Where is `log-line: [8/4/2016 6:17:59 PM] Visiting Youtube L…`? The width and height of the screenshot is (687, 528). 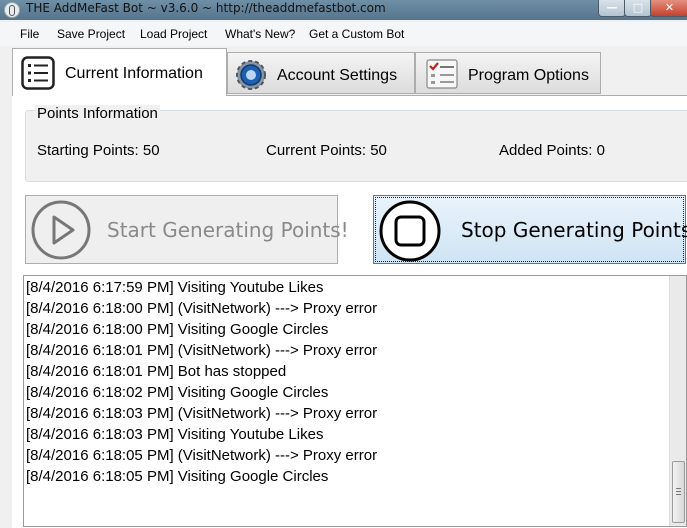 log-line: [8/4/2016 6:17:59 PM] Visiting Youtube L… is located at coordinates (175, 287).